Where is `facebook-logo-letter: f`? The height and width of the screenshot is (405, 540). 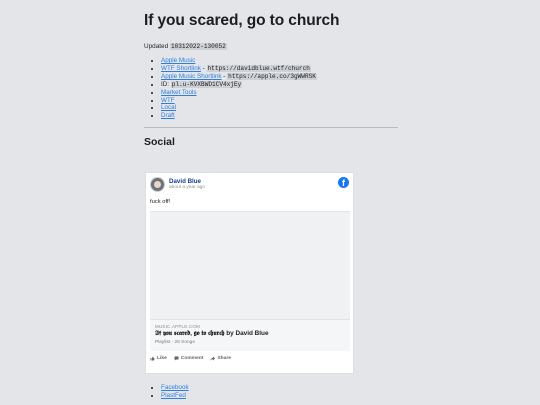
facebook-logo-letter: f is located at coordinates (343, 183).